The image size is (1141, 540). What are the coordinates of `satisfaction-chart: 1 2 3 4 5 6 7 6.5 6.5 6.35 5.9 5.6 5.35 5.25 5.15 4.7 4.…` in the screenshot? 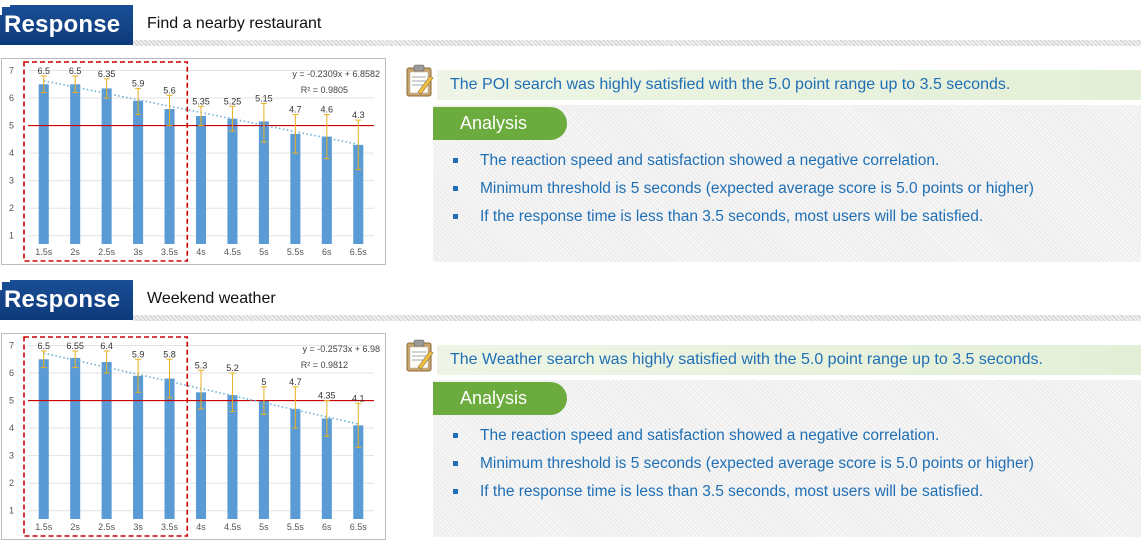 It's located at (193, 161).